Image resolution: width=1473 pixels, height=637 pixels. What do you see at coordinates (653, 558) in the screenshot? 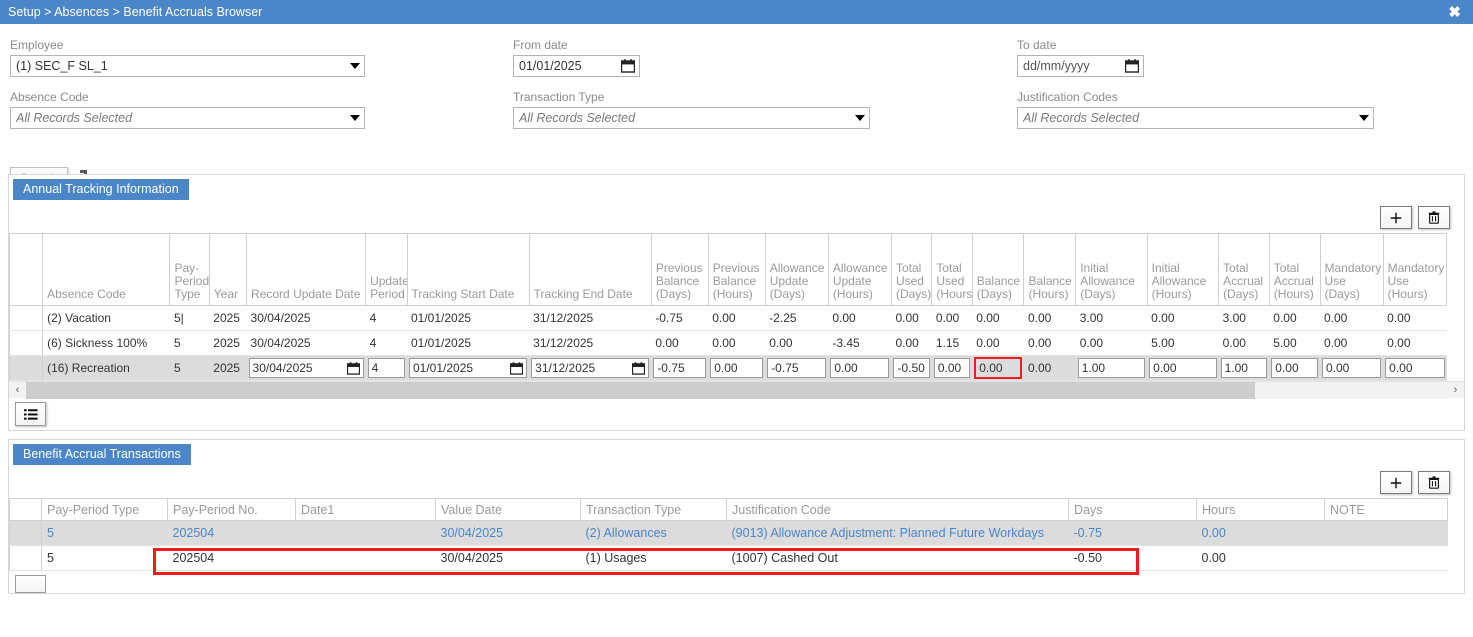
I see `cell-transaction-type: (1) Usages` at bounding box center [653, 558].